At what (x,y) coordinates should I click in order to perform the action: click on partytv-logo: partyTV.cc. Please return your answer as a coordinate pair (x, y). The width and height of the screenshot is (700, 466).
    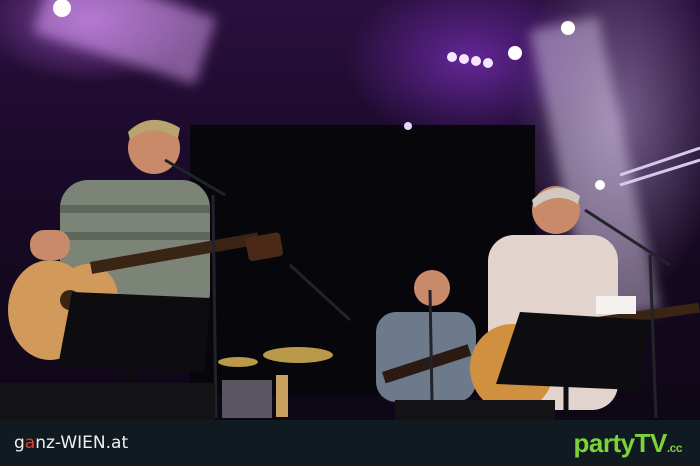
    Looking at the image, I should click on (628, 442).